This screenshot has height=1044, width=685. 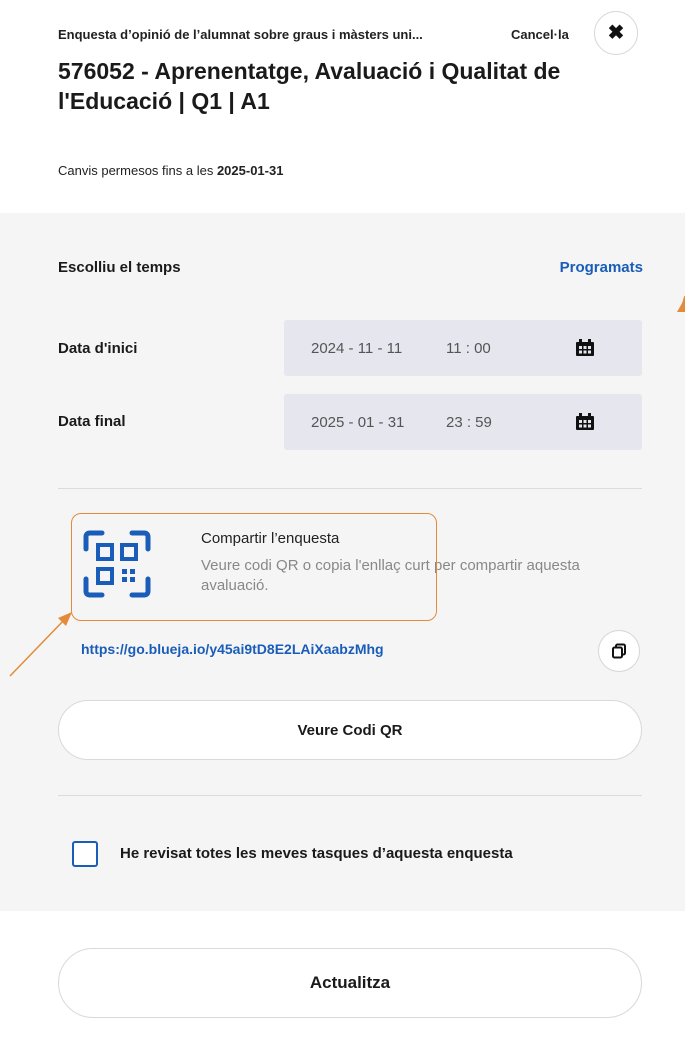 I want to click on update-button: Actualitza, so click(x=350, y=983).